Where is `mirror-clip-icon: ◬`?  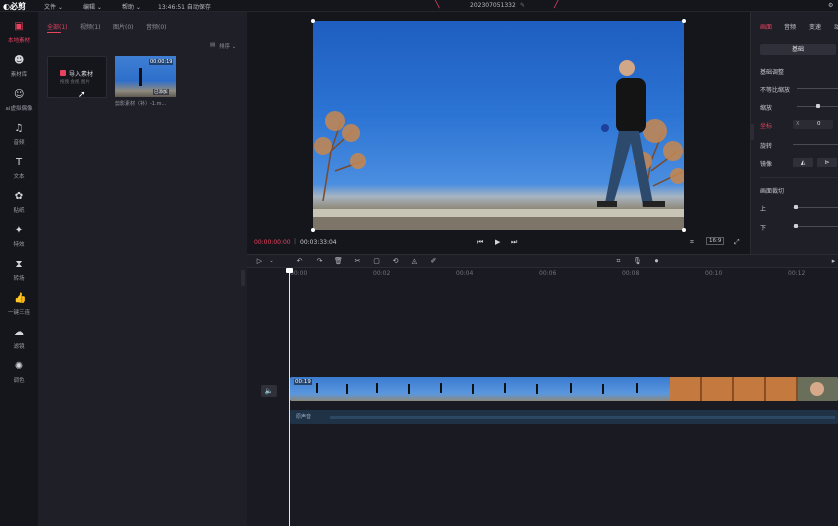 mirror-clip-icon: ◬ is located at coordinates (414, 261).